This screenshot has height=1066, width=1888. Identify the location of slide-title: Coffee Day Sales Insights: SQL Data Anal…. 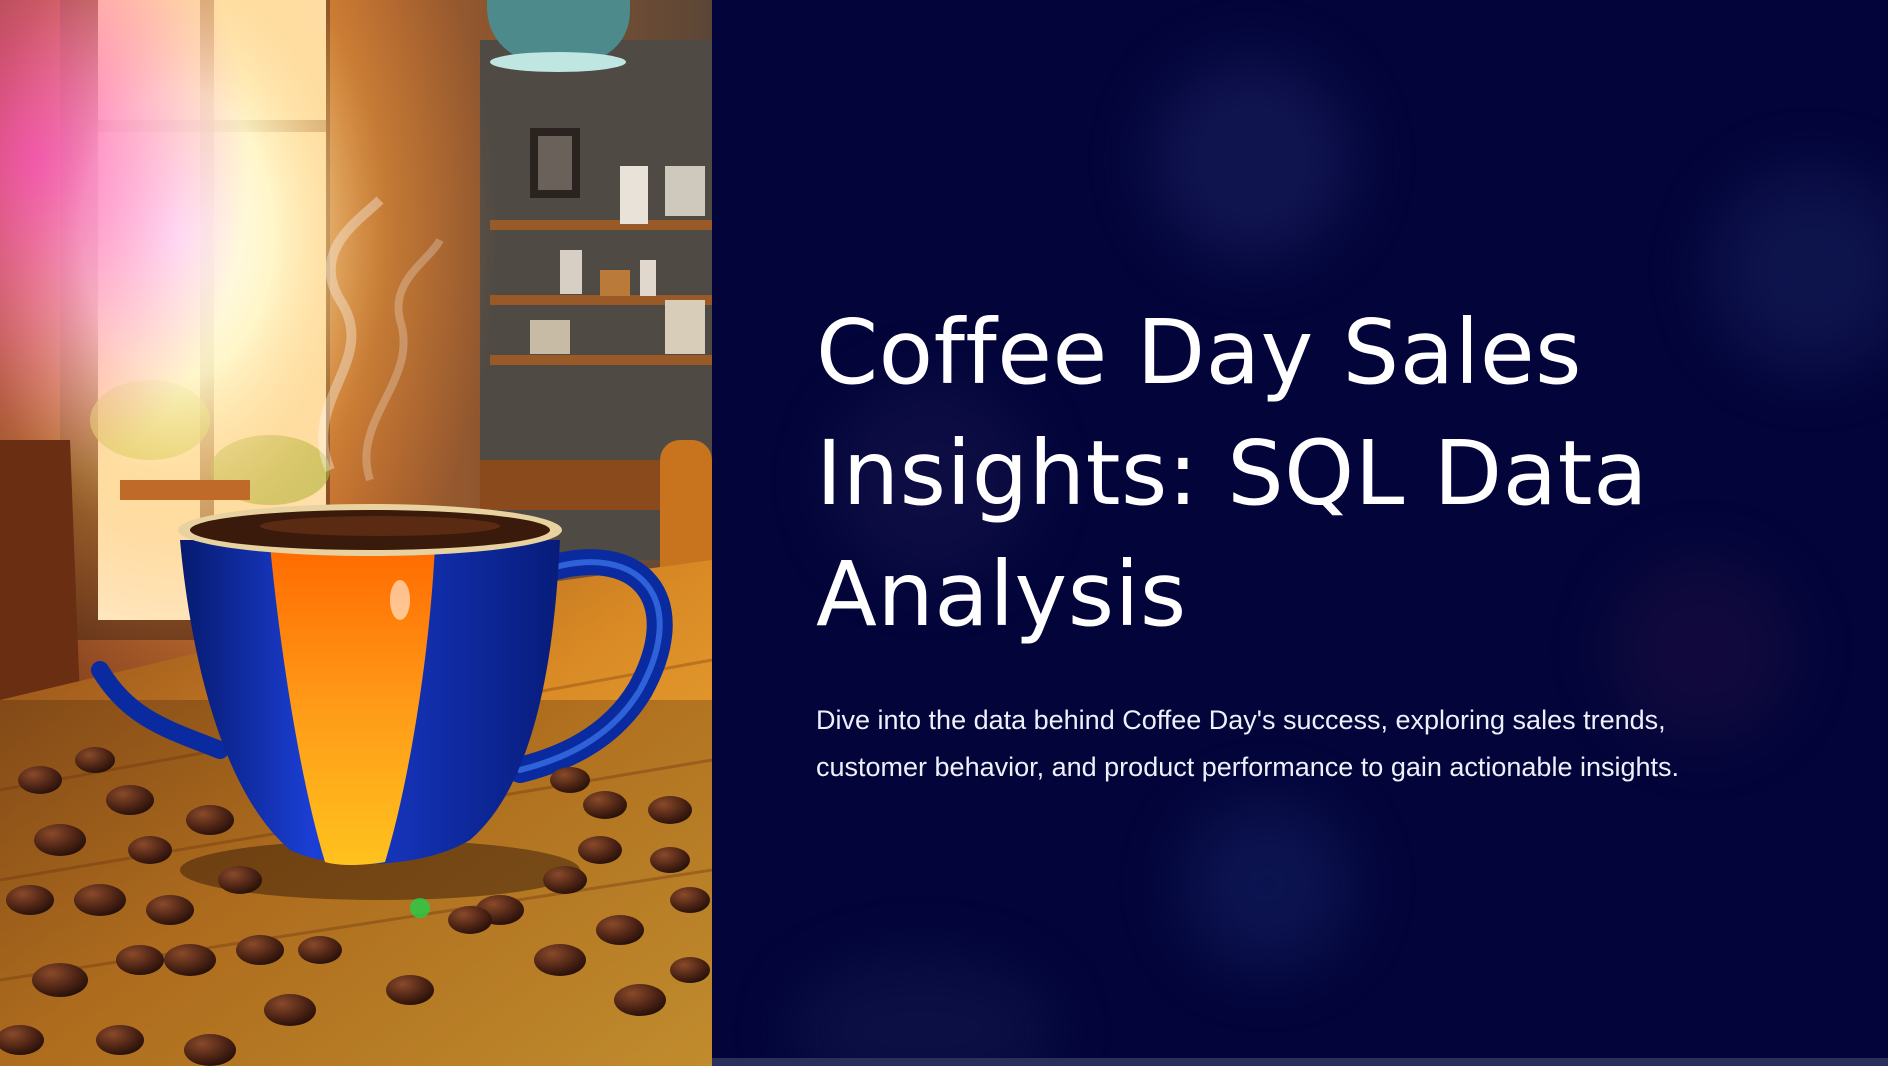
(1232, 473).